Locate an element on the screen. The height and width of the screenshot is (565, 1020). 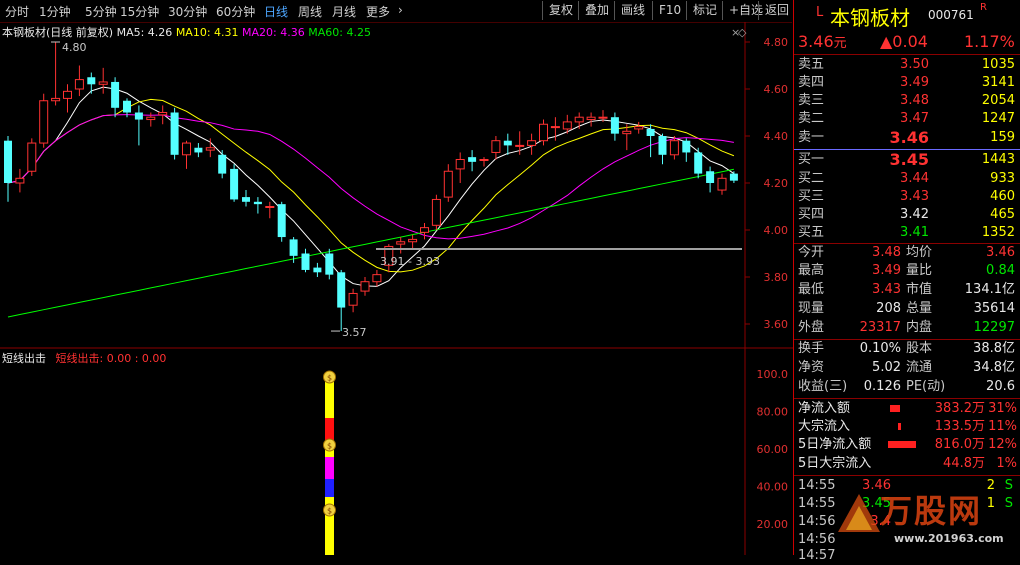
rong-badge: R is located at coordinates (983, 7).